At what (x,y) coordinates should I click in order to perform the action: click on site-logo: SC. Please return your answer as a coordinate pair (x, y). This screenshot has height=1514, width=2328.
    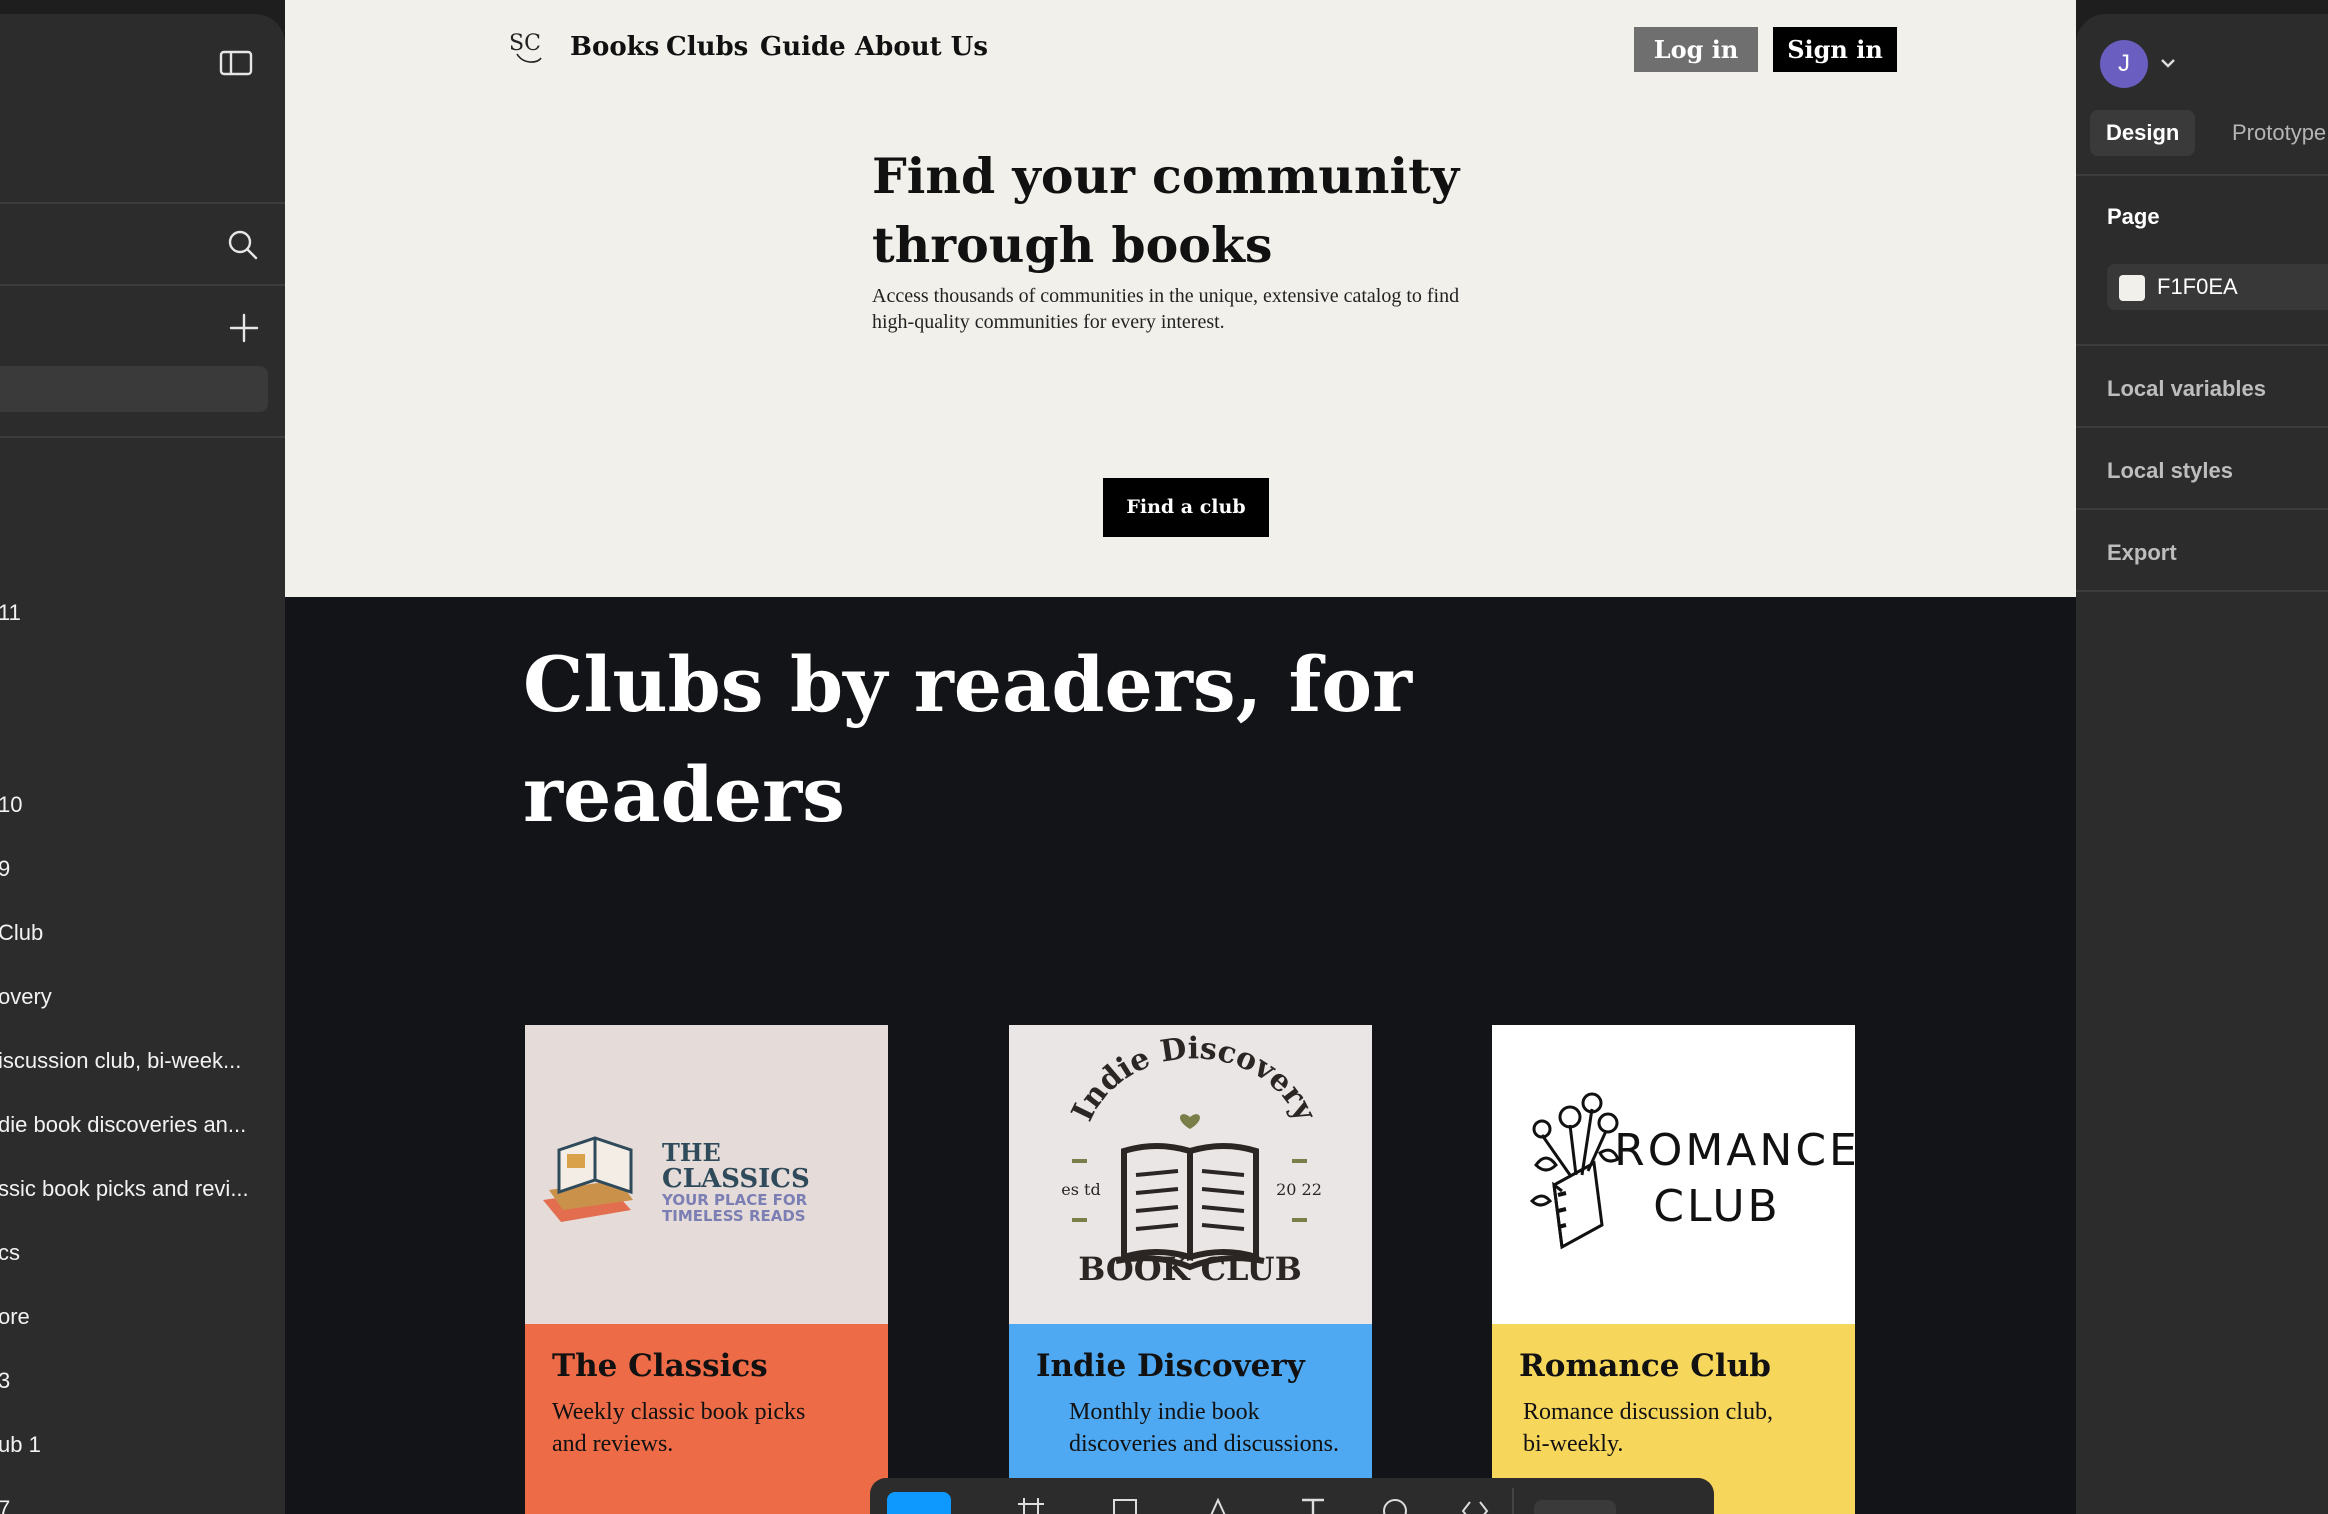
    Looking at the image, I should click on (526, 47).